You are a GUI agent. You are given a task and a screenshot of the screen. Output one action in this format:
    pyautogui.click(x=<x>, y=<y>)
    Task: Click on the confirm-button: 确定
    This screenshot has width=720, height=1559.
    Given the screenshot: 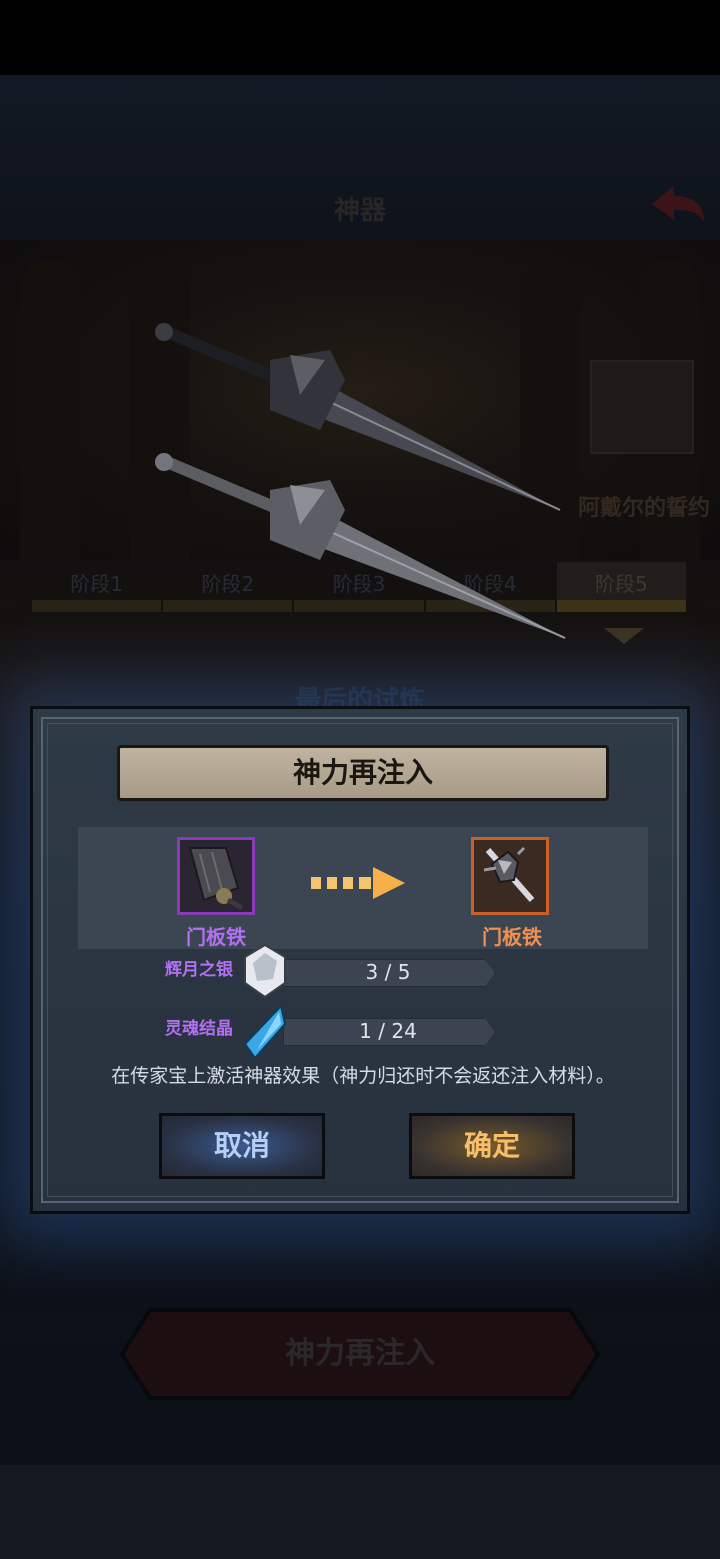 What is the action you would take?
    pyautogui.click(x=492, y=1146)
    